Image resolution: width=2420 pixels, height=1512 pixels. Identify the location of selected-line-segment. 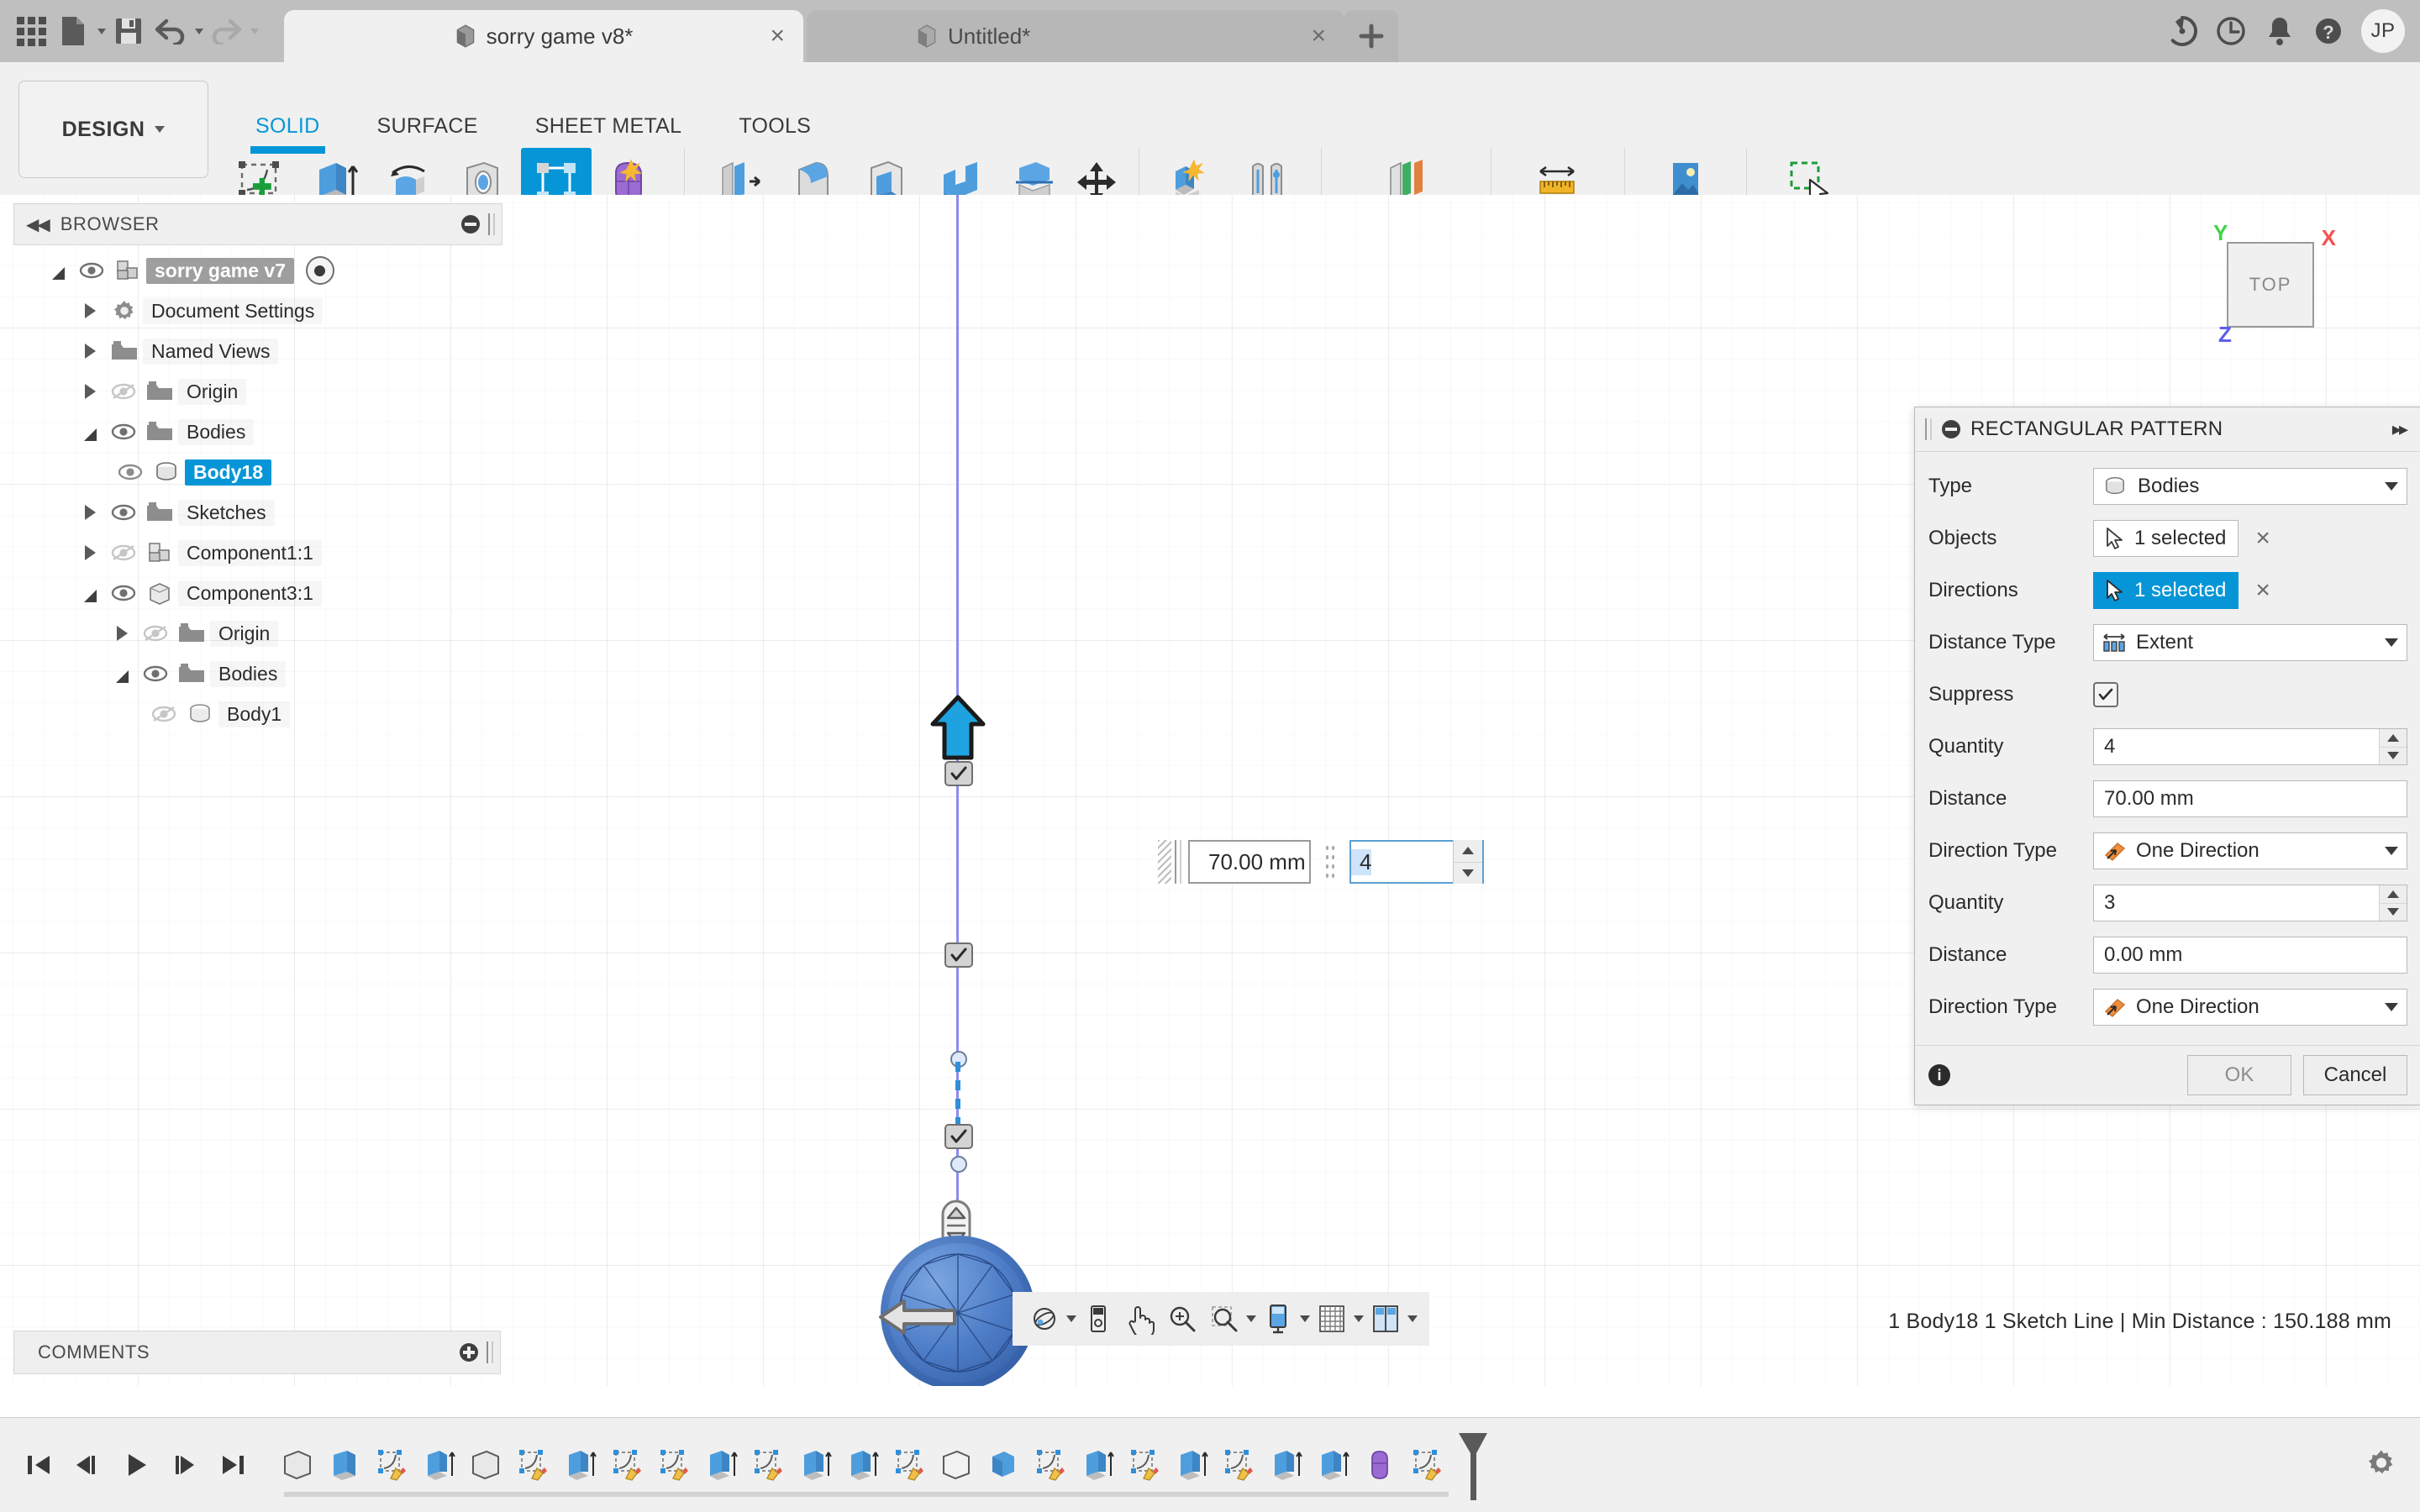
(958, 1095).